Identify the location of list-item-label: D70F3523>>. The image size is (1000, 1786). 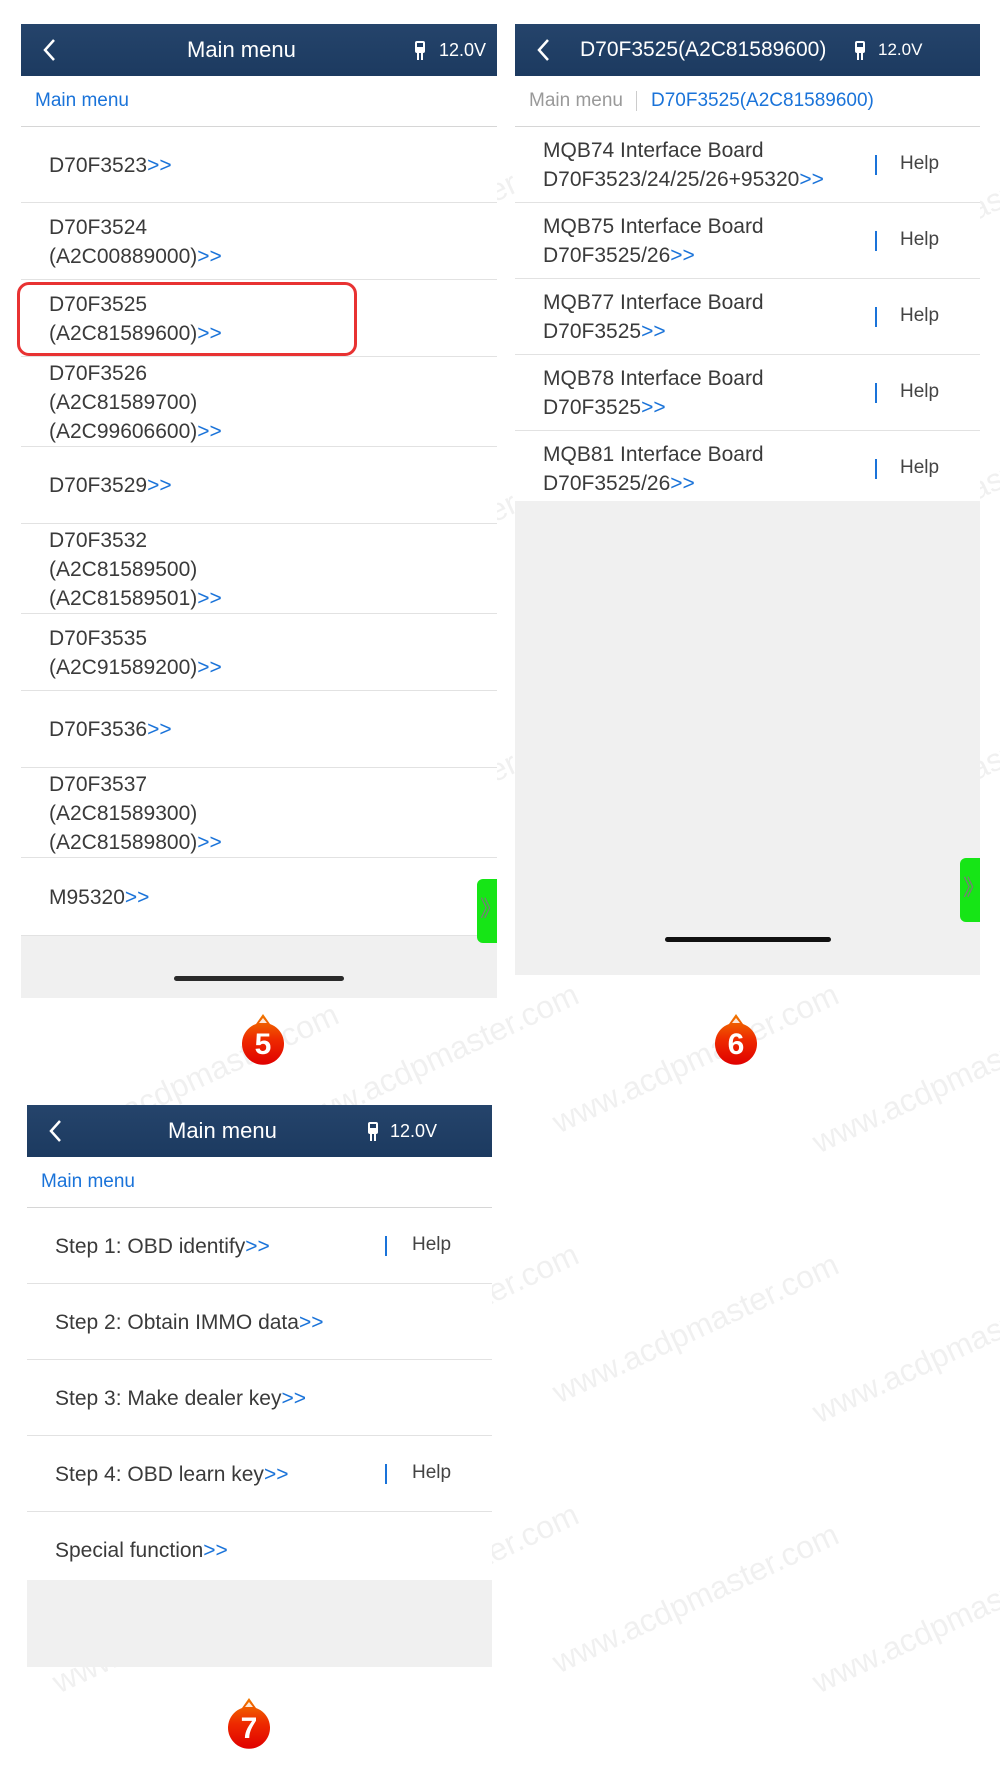
(110, 165).